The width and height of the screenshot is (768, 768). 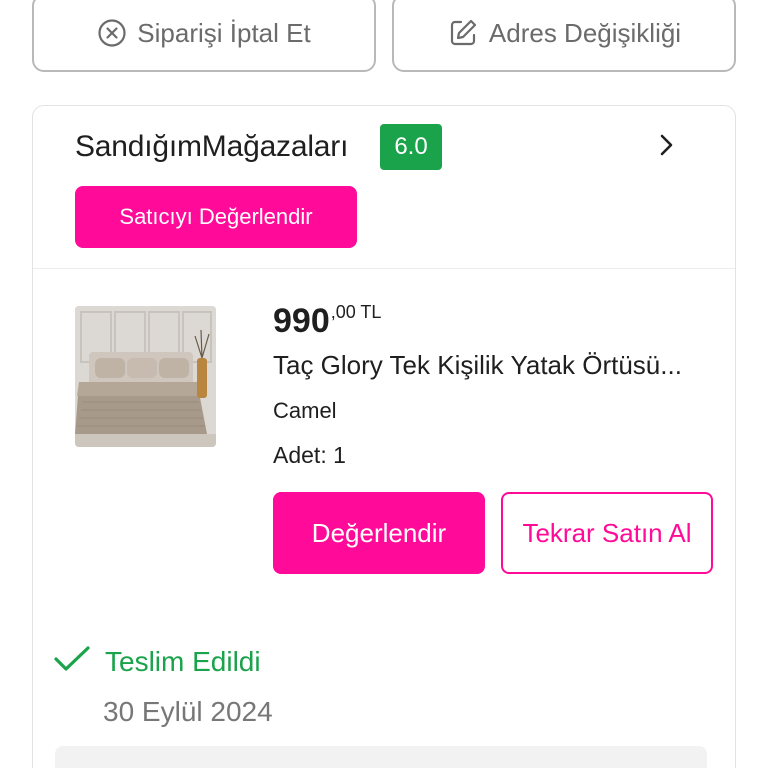 What do you see at coordinates (585, 32) in the screenshot?
I see `address-change-label: Adres Değişikliği` at bounding box center [585, 32].